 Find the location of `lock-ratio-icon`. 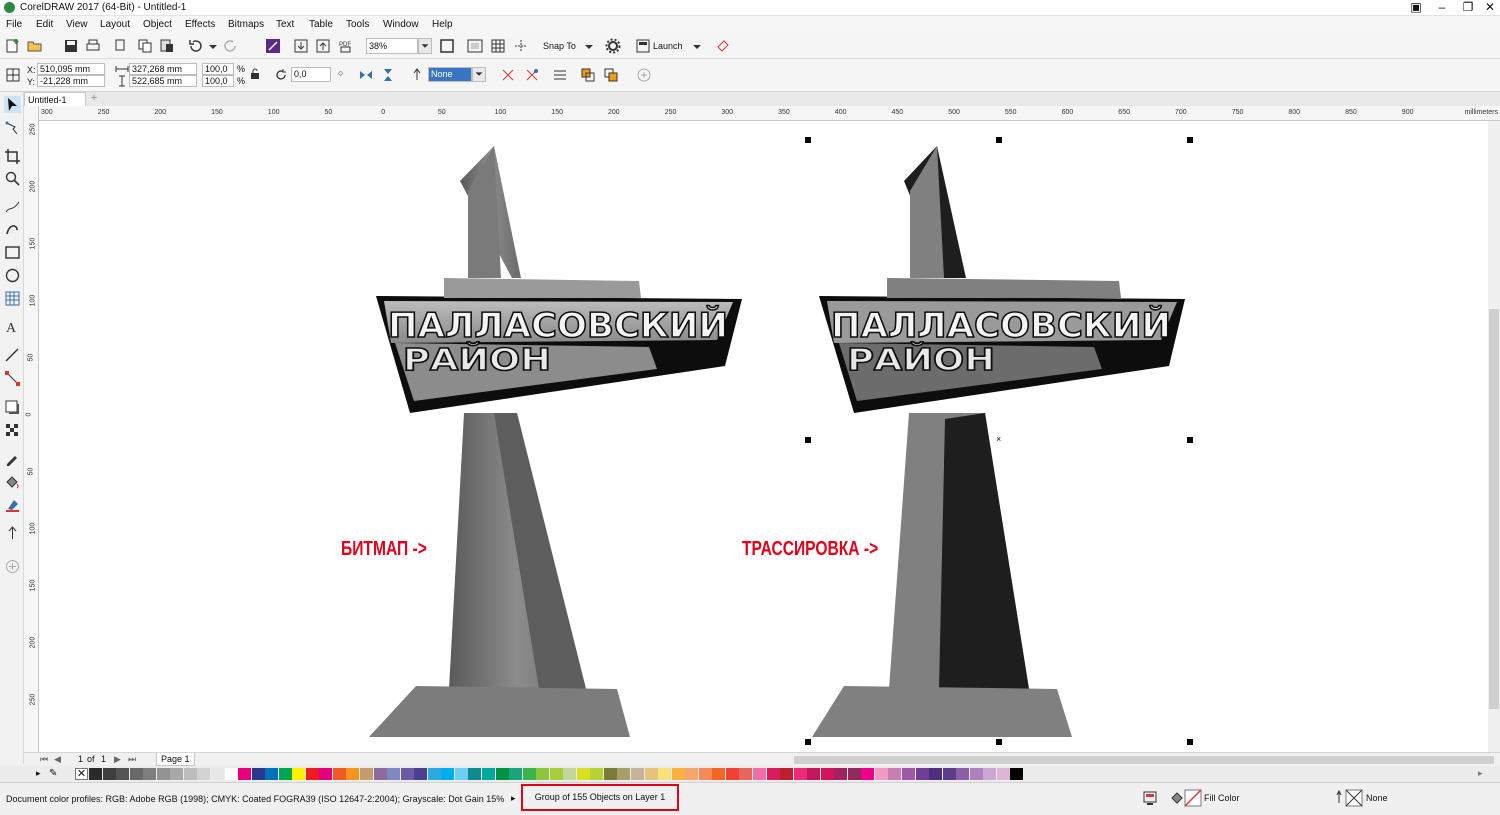

lock-ratio-icon is located at coordinates (255, 74).